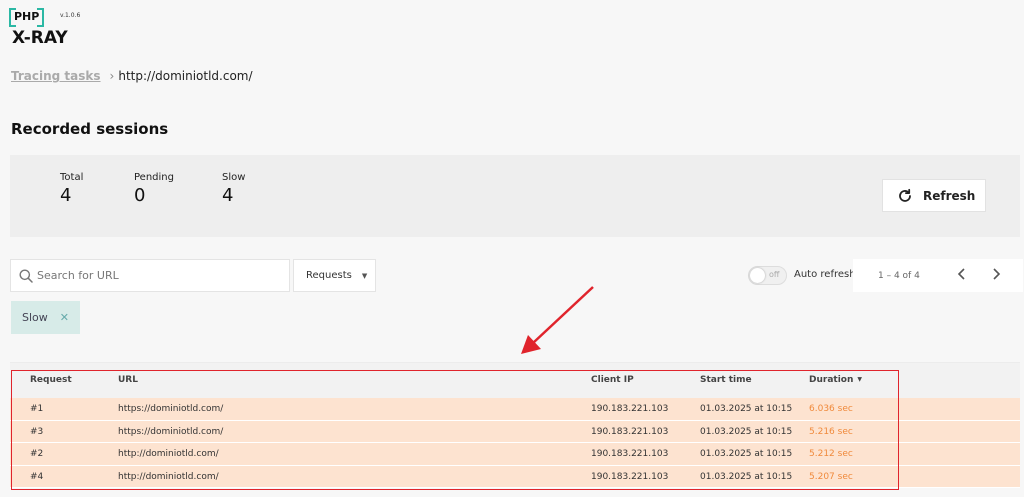  Describe the element at coordinates (831, 380) in the screenshot. I see `column-duration-label: Duration` at that location.